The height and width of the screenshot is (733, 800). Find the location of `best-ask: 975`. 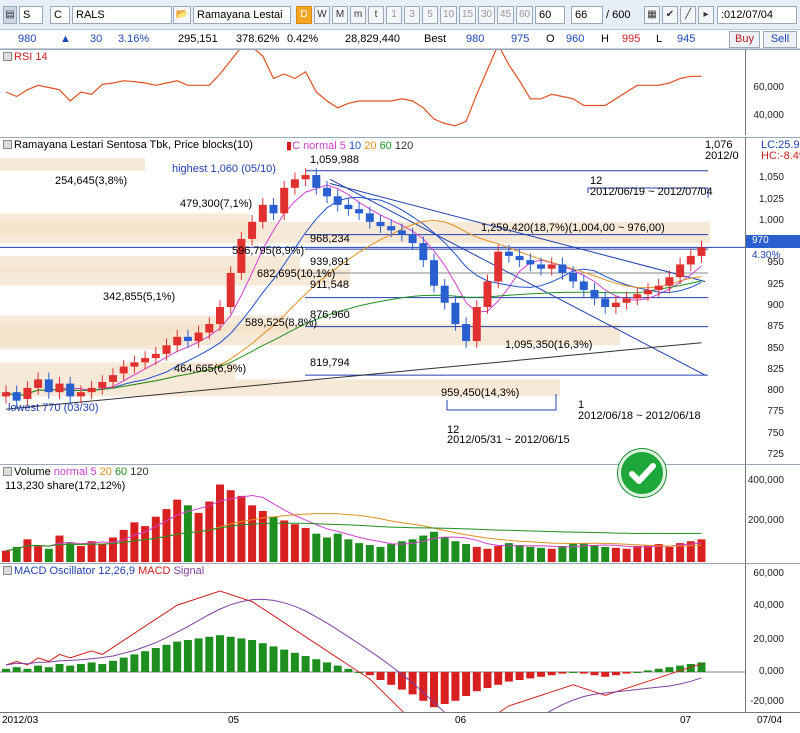

best-ask: 975 is located at coordinates (520, 39).